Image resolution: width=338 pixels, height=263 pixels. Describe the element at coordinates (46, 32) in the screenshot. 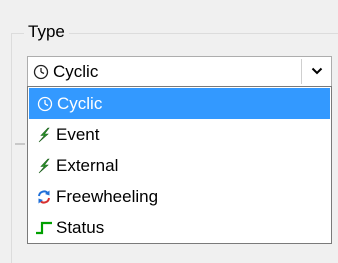

I see `group-title: Type` at that location.